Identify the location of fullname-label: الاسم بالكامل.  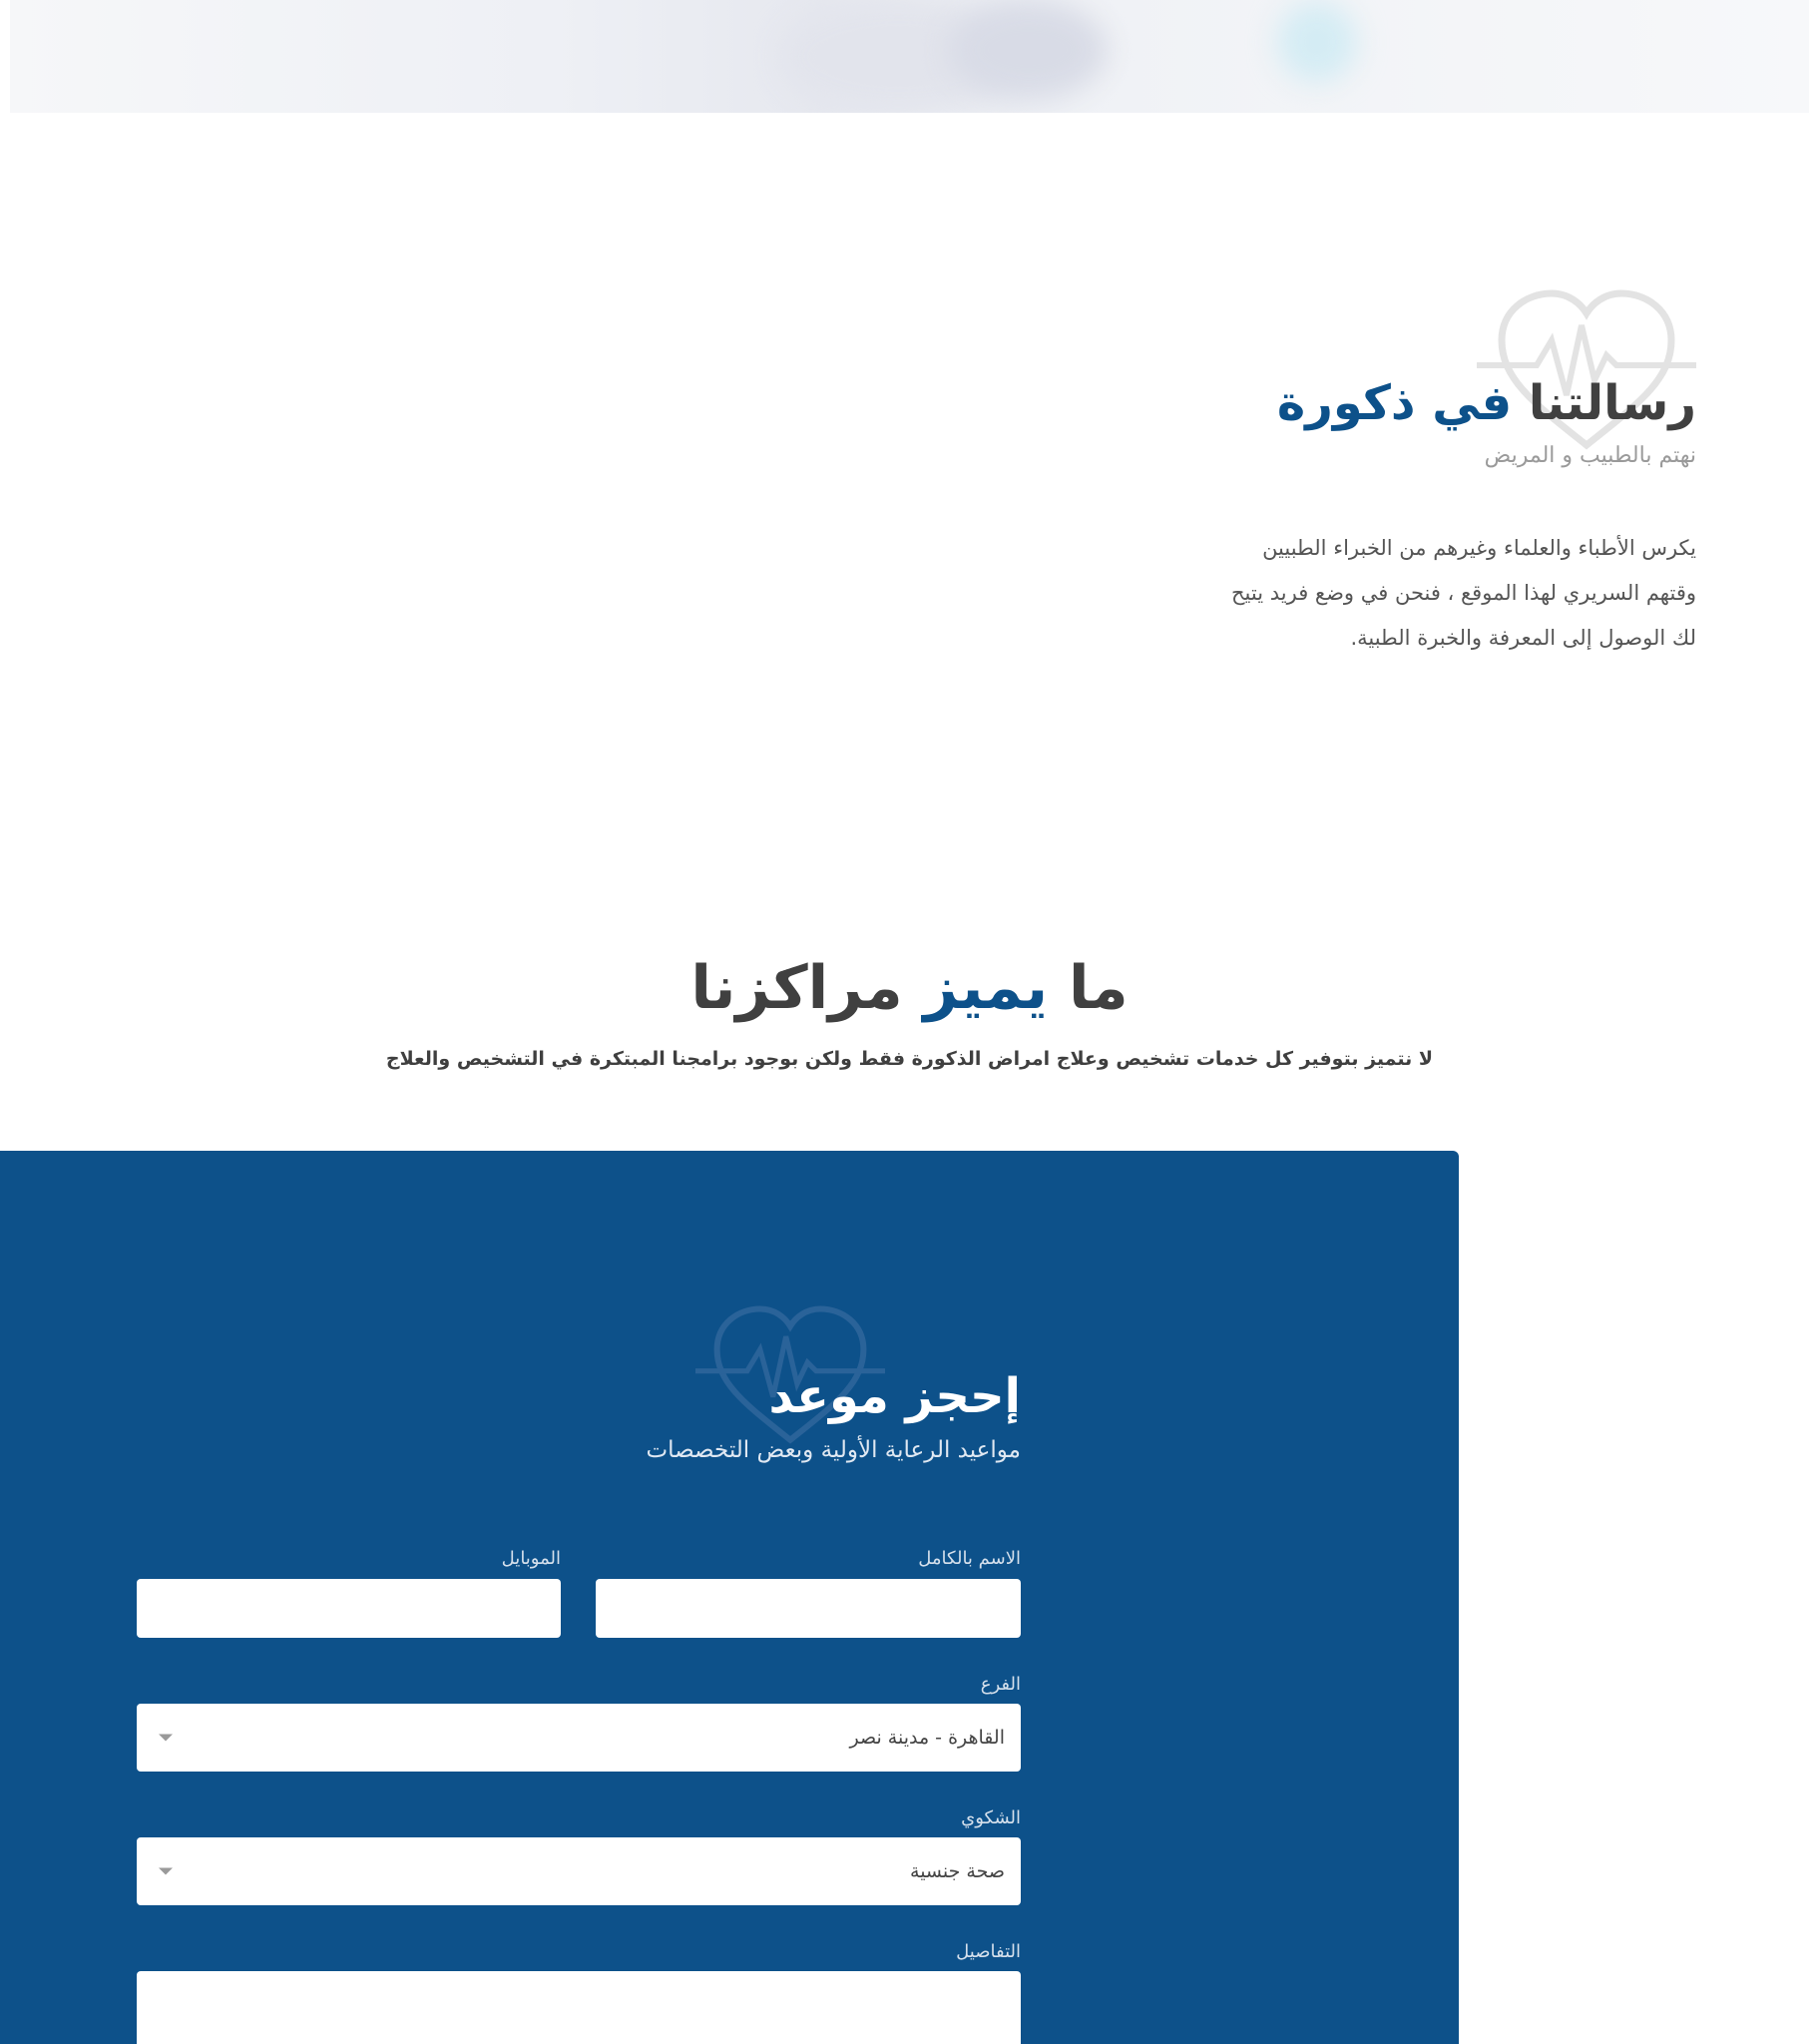
(969, 1558).